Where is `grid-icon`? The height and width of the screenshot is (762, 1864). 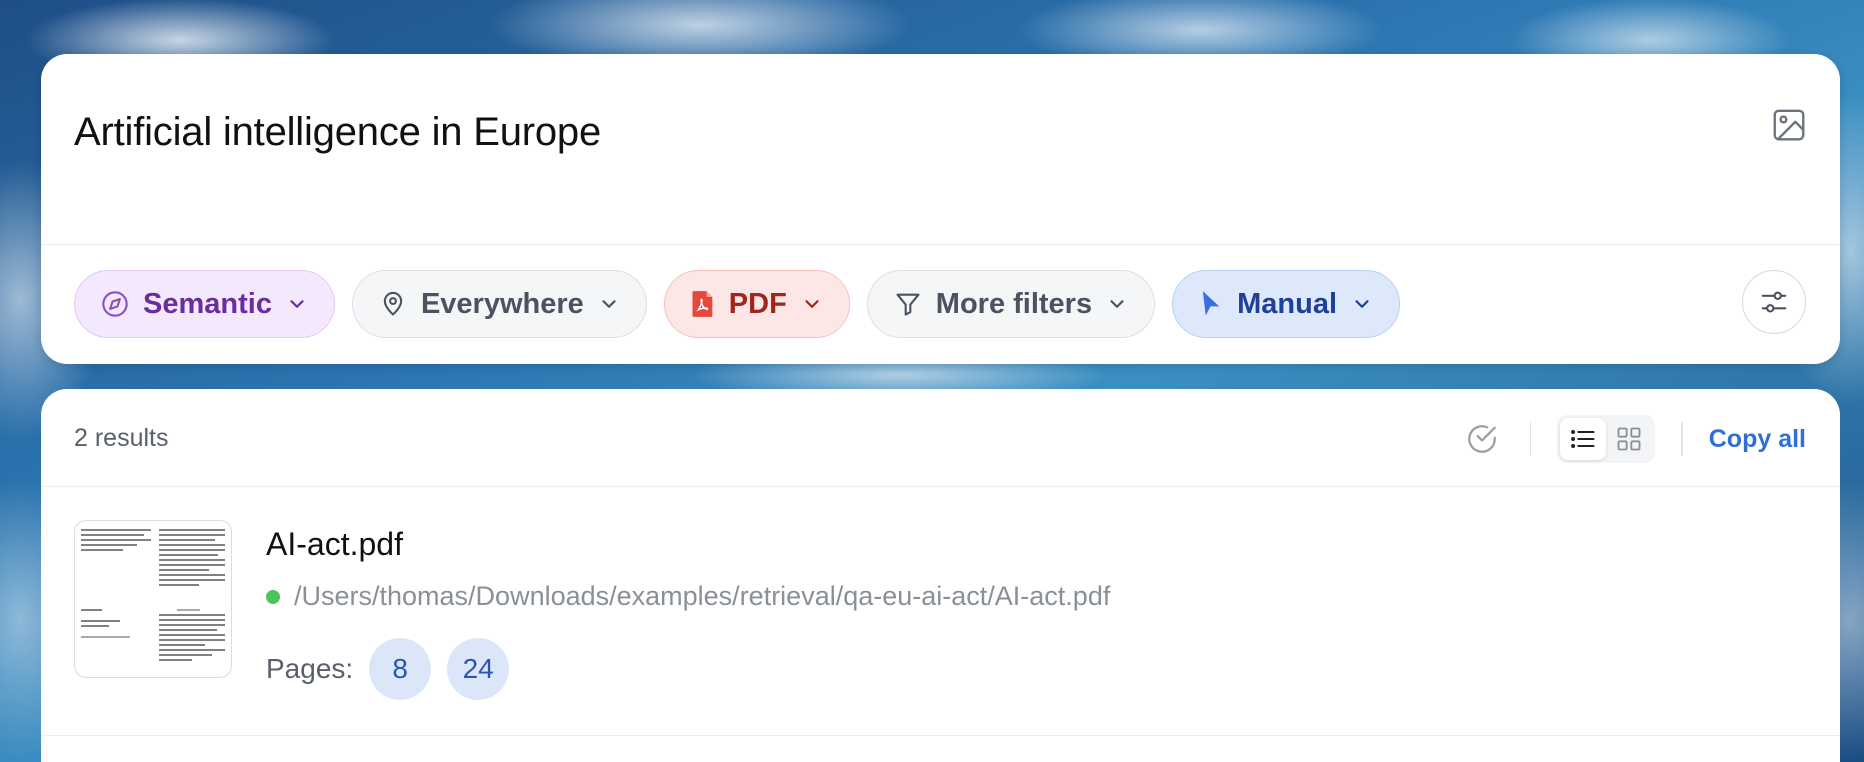
grid-icon is located at coordinates (1629, 439).